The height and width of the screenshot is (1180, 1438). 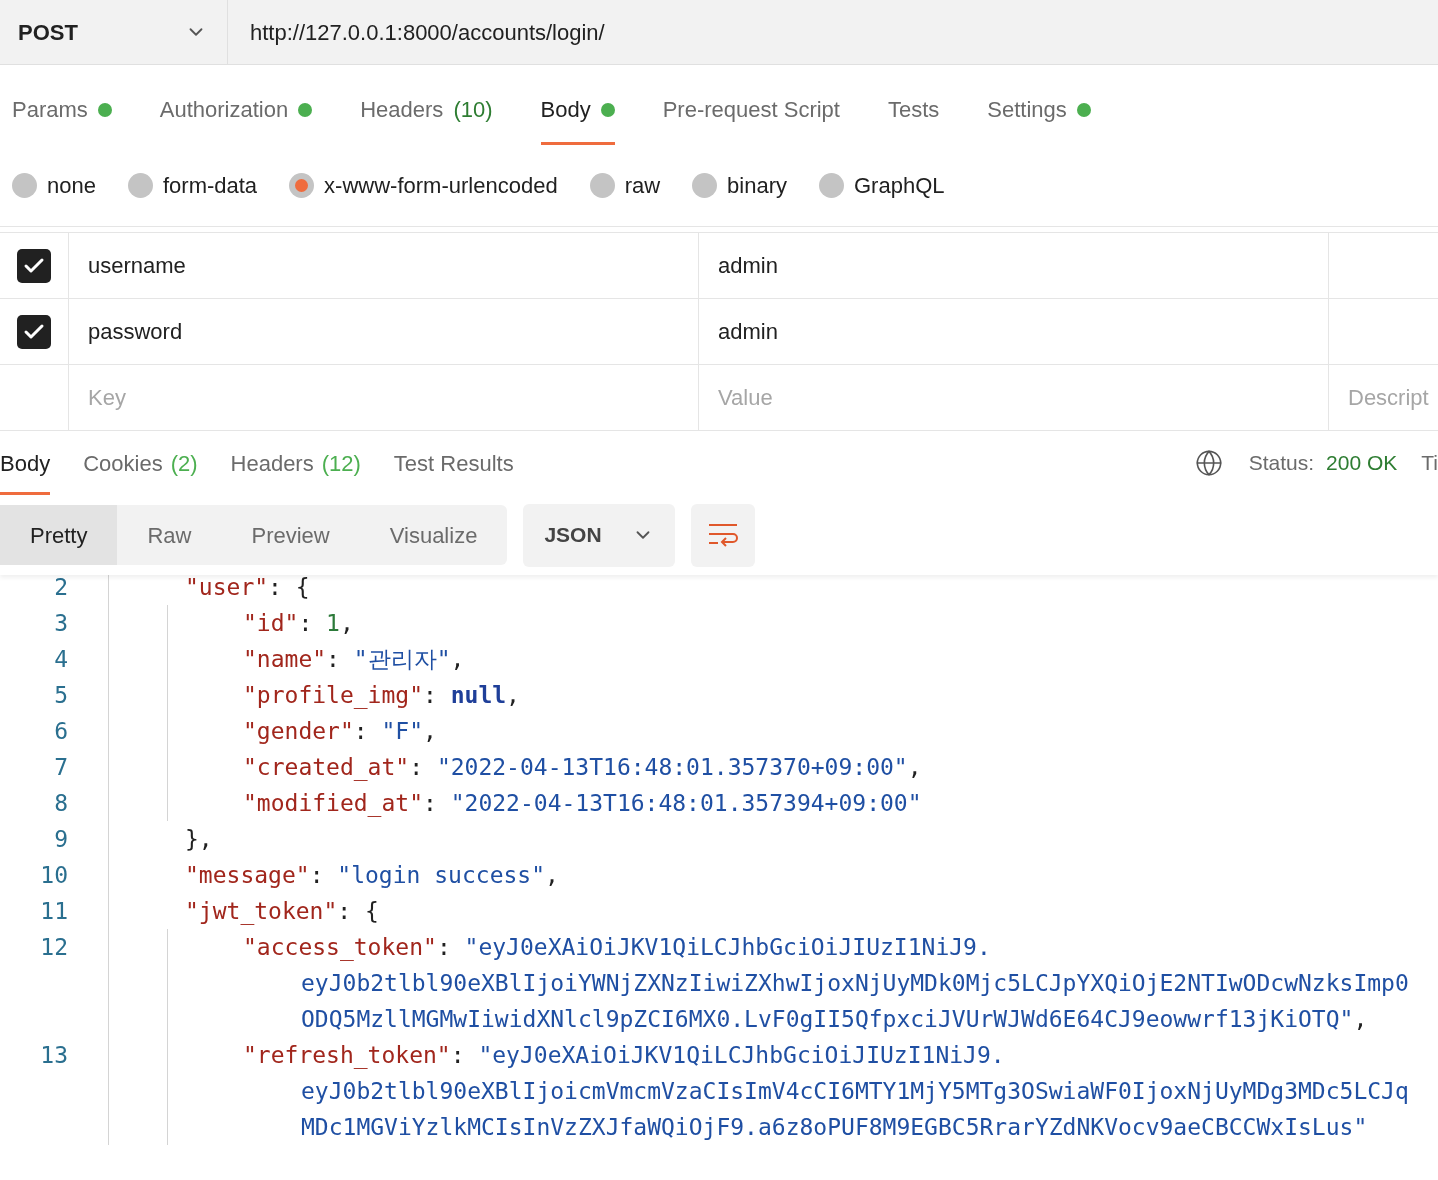 I want to click on url-field: http://127.0.0.1:8000/accounts/login/, so click(x=833, y=32).